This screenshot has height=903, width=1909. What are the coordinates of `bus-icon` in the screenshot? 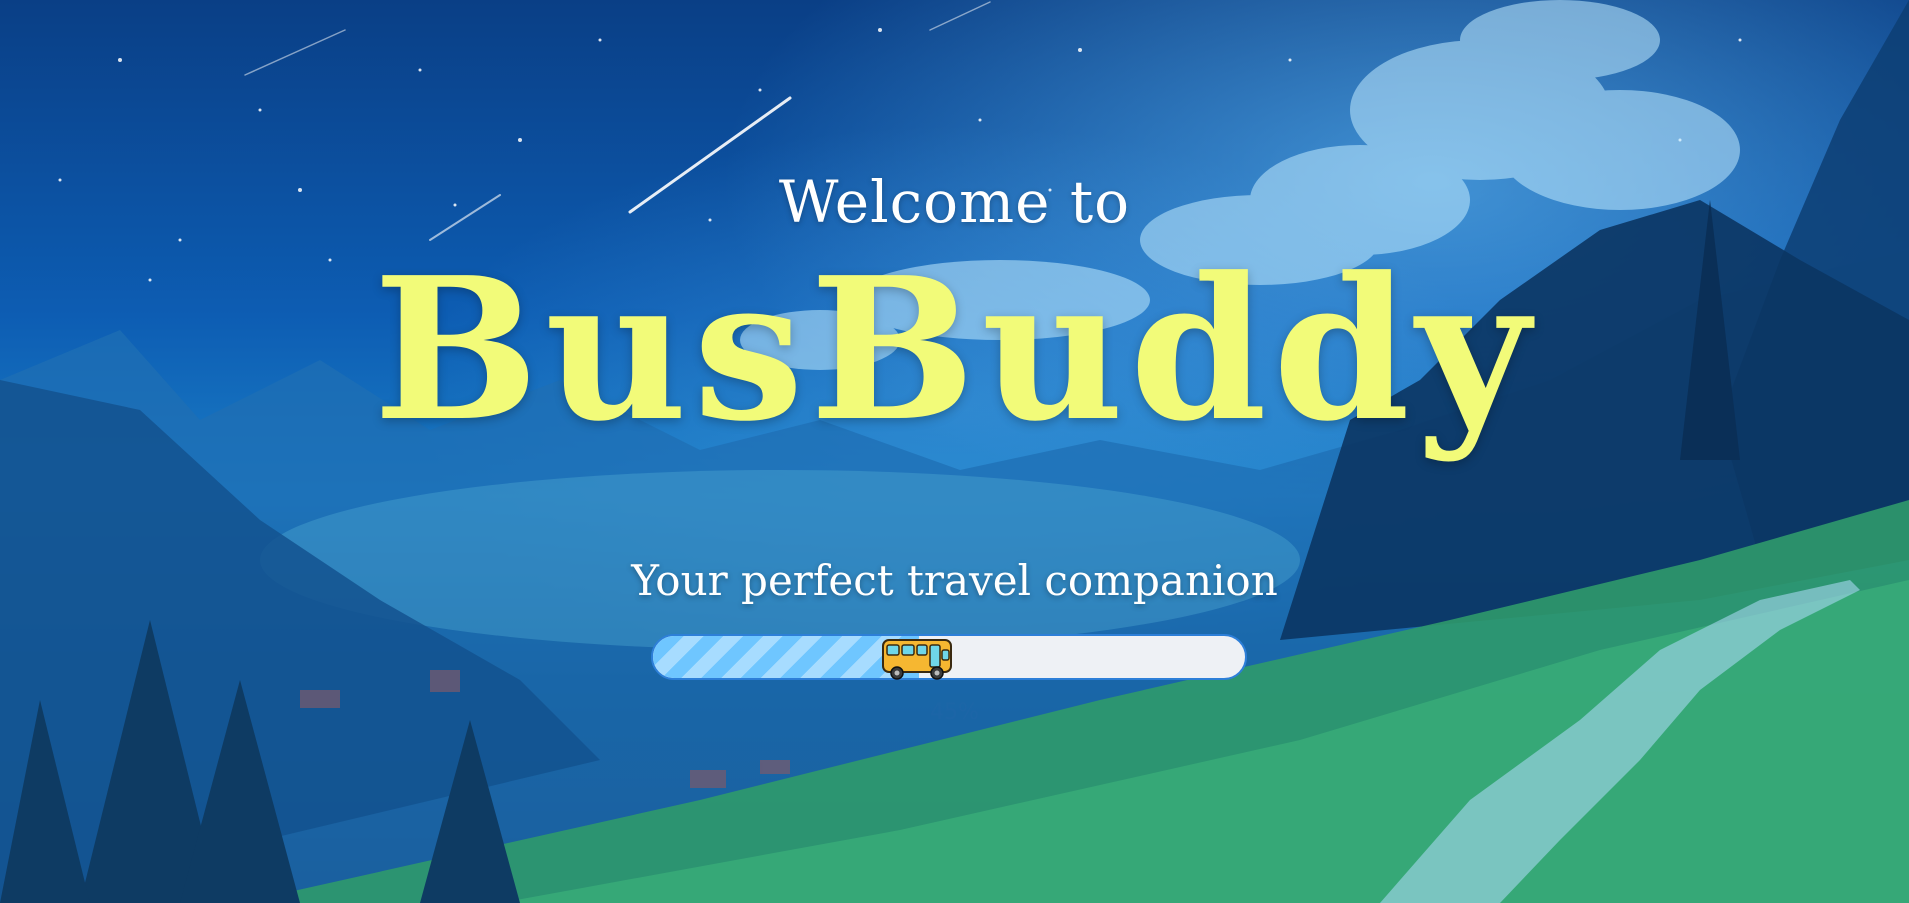 It's located at (917, 659).